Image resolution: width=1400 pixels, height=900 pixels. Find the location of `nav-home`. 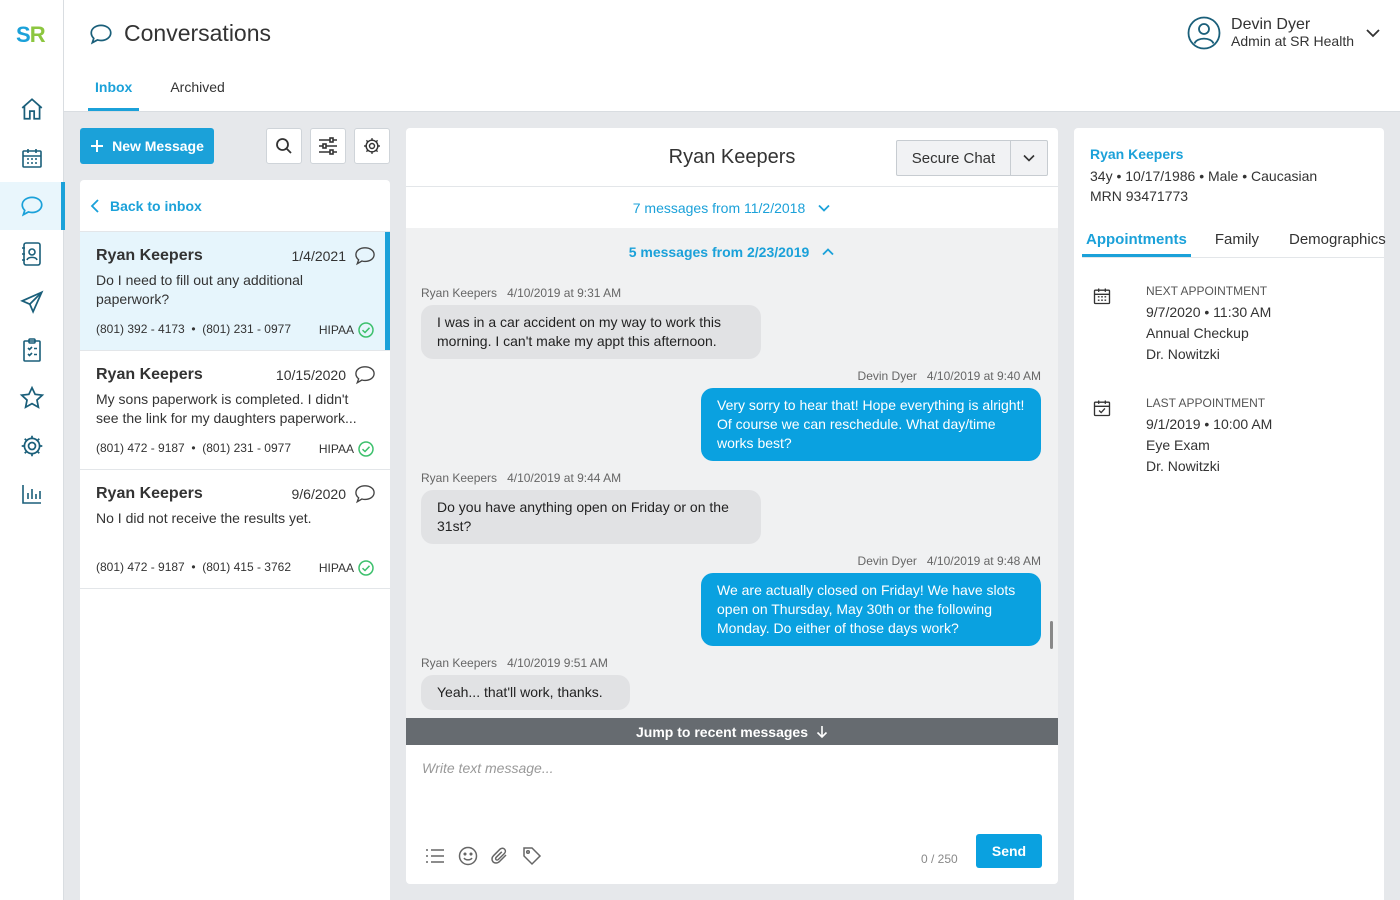

nav-home is located at coordinates (32, 109).